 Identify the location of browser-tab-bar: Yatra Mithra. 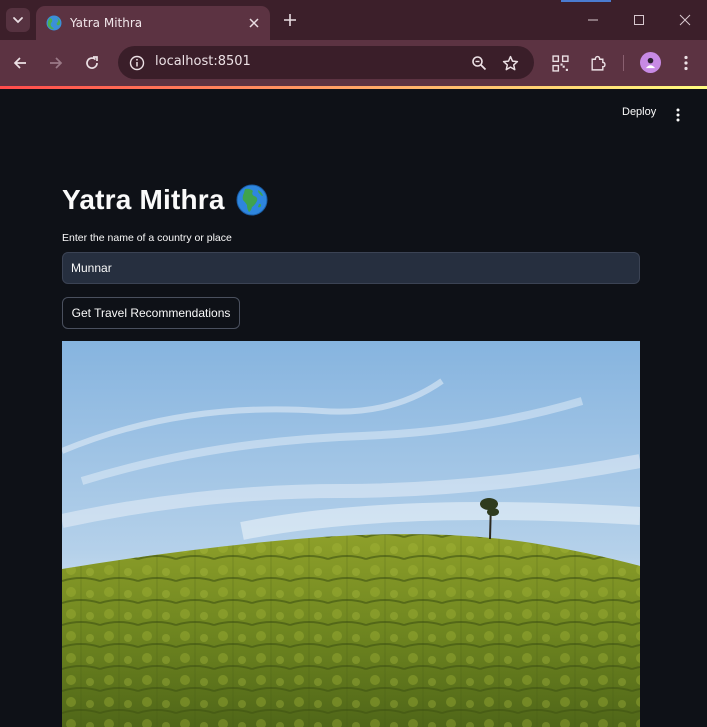
(353, 20).